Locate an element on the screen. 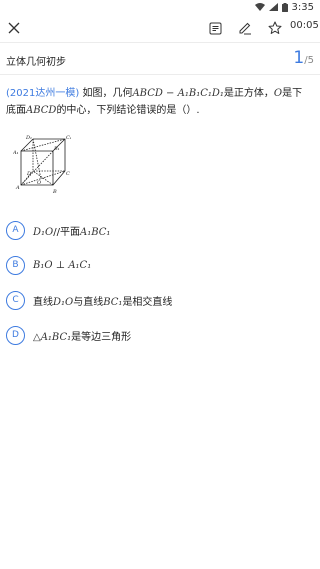 The height and width of the screenshot is (569, 320). option-label: //平面 is located at coordinates (66, 232).